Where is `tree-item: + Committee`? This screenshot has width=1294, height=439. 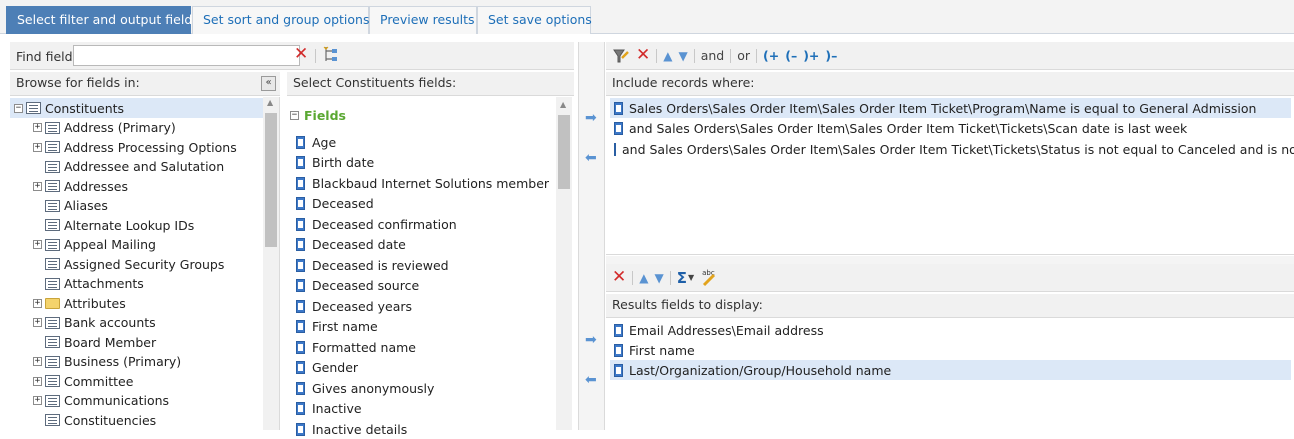
tree-item: + Committee is located at coordinates (142, 381).